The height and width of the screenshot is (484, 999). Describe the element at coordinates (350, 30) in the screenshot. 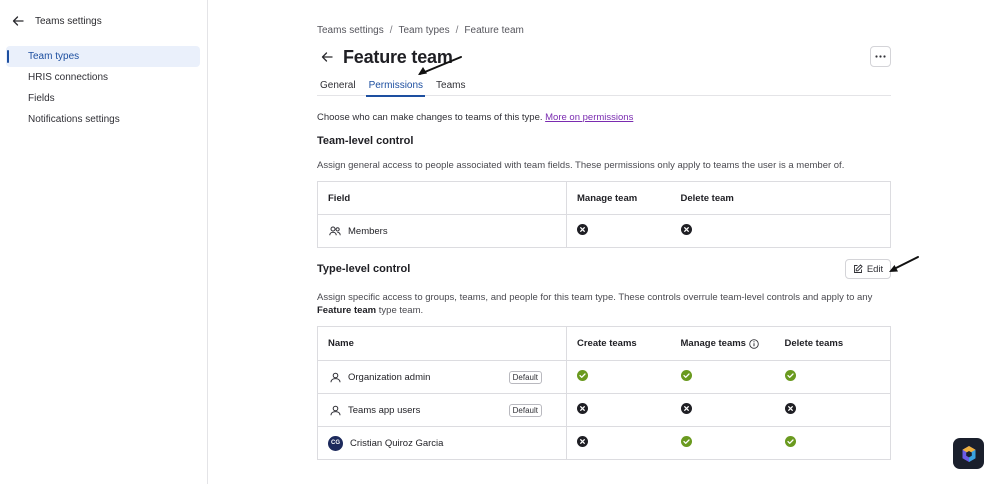

I see `breadcrumb-teams-settings: Teams settings` at that location.